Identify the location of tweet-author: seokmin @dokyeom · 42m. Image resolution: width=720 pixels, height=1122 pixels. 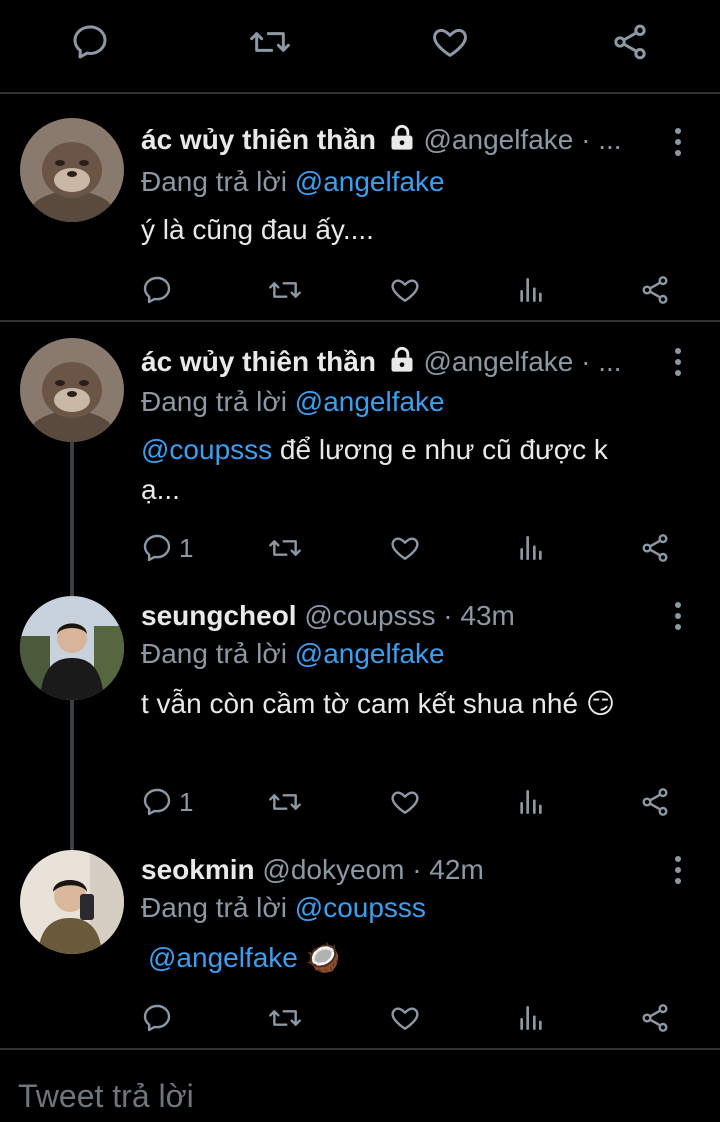
(312, 870).